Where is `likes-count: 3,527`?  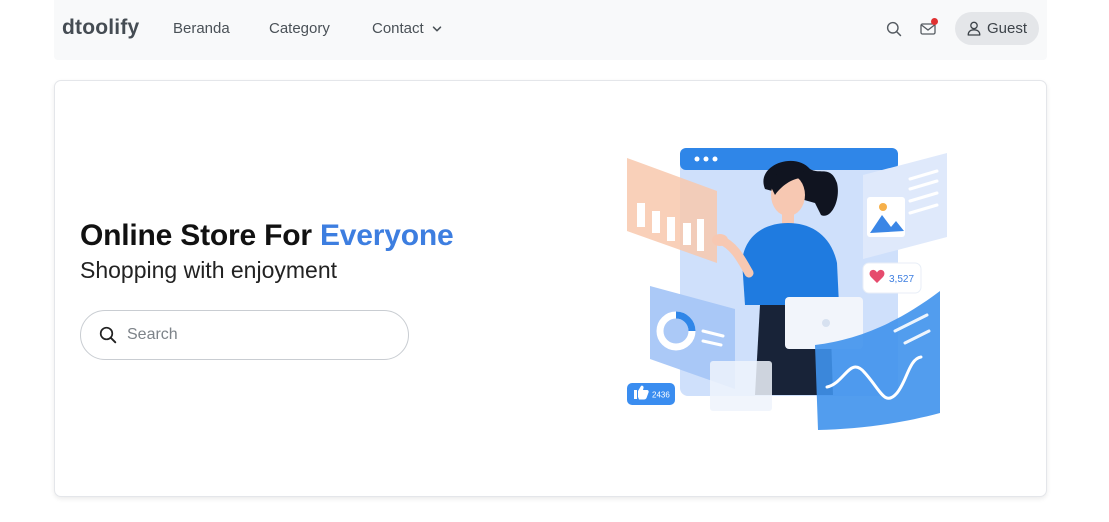
likes-count: 3,527 is located at coordinates (901, 279).